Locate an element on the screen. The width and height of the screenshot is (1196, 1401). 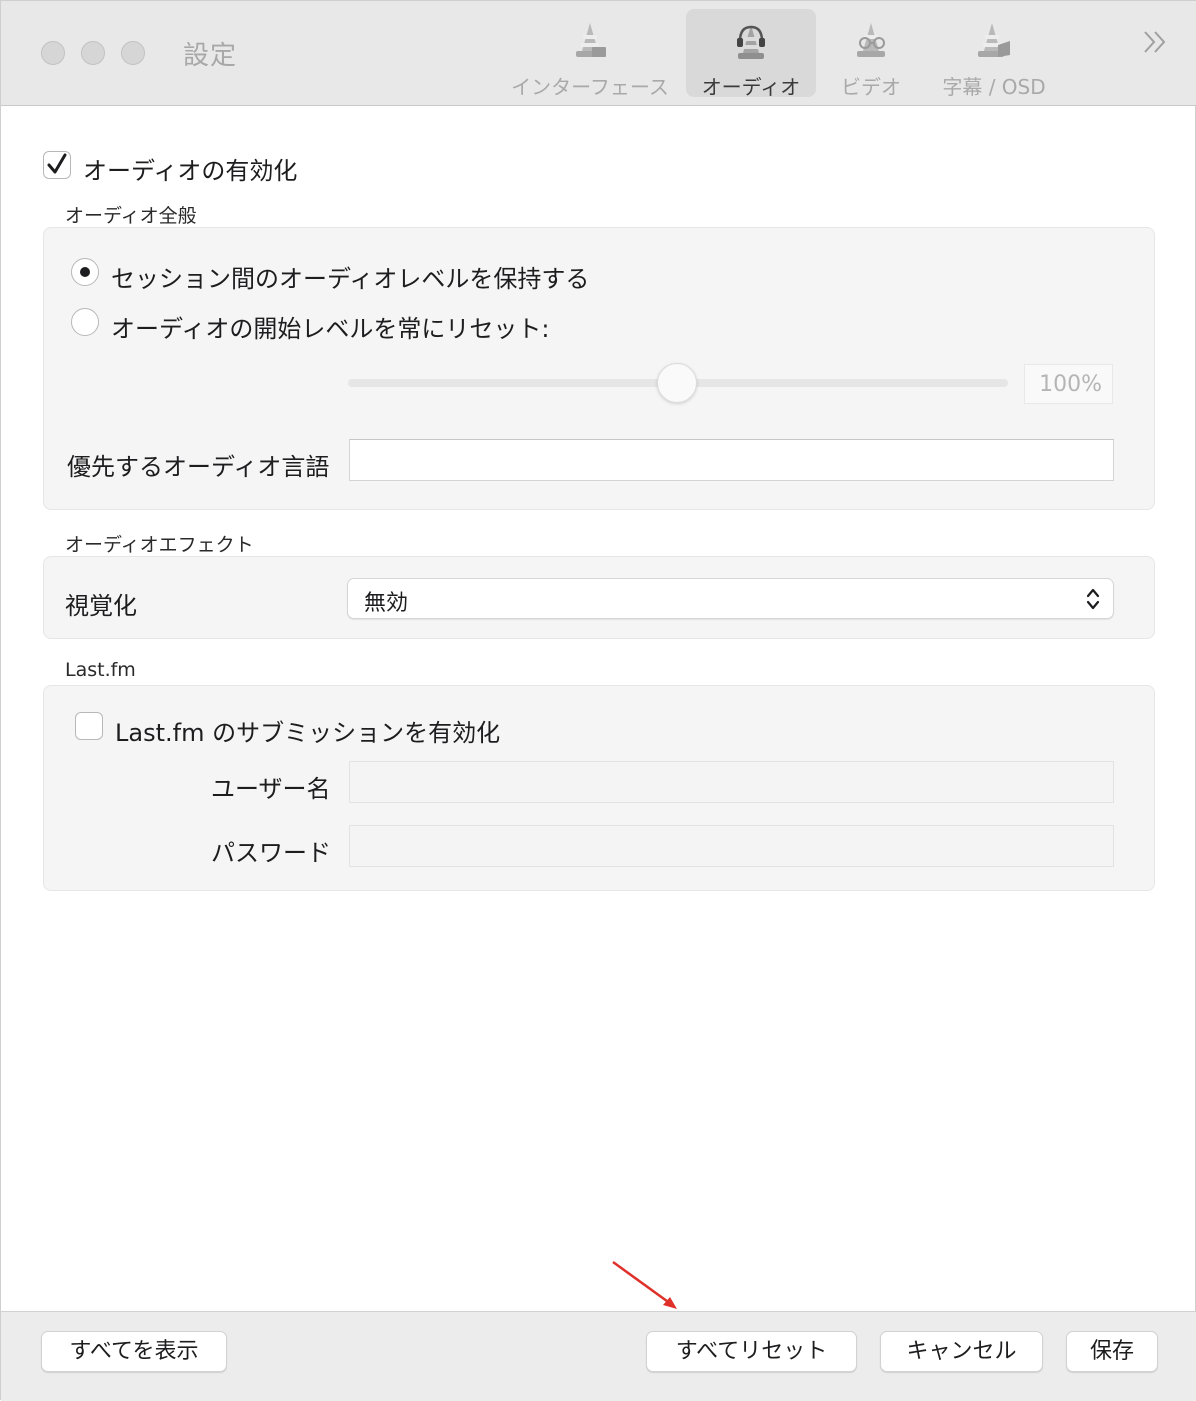
tab-audio-label: オーディオ is located at coordinates (751, 87).